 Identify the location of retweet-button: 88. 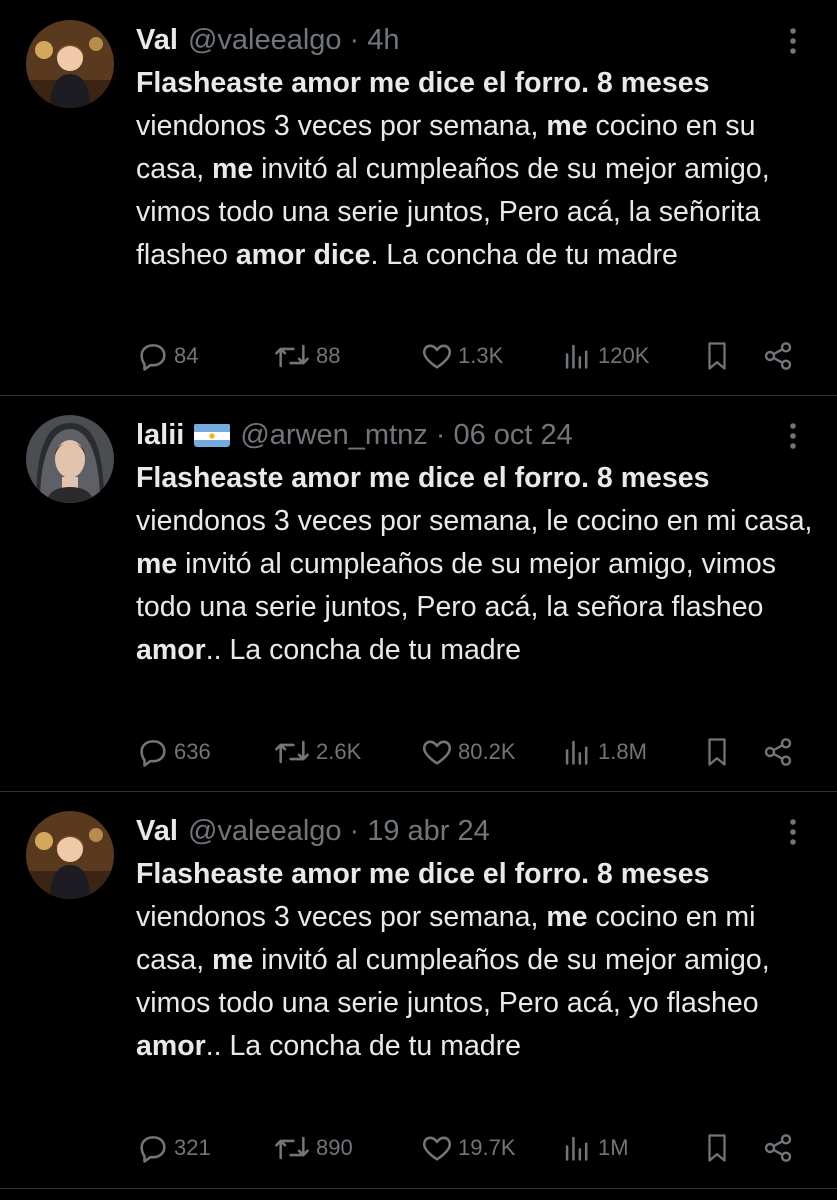
(306, 356).